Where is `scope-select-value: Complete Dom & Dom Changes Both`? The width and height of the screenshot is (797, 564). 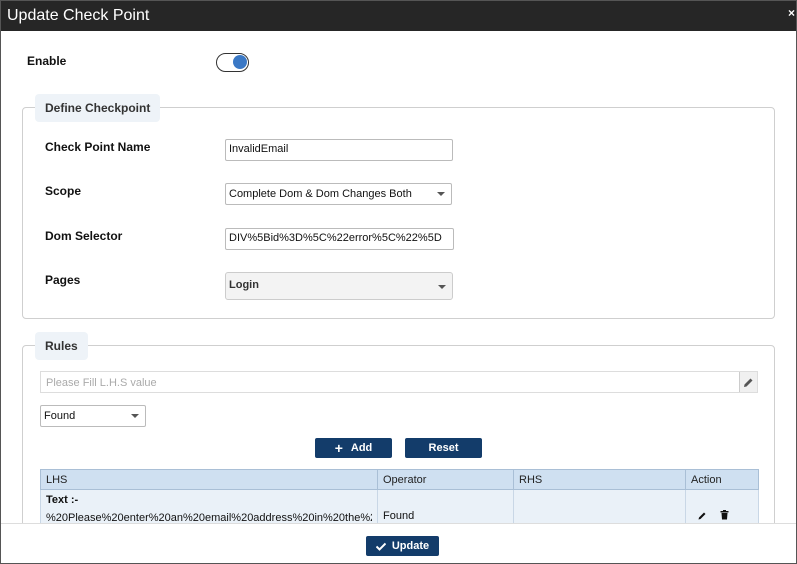
scope-select-value: Complete Dom & Dom Changes Both is located at coordinates (320, 194).